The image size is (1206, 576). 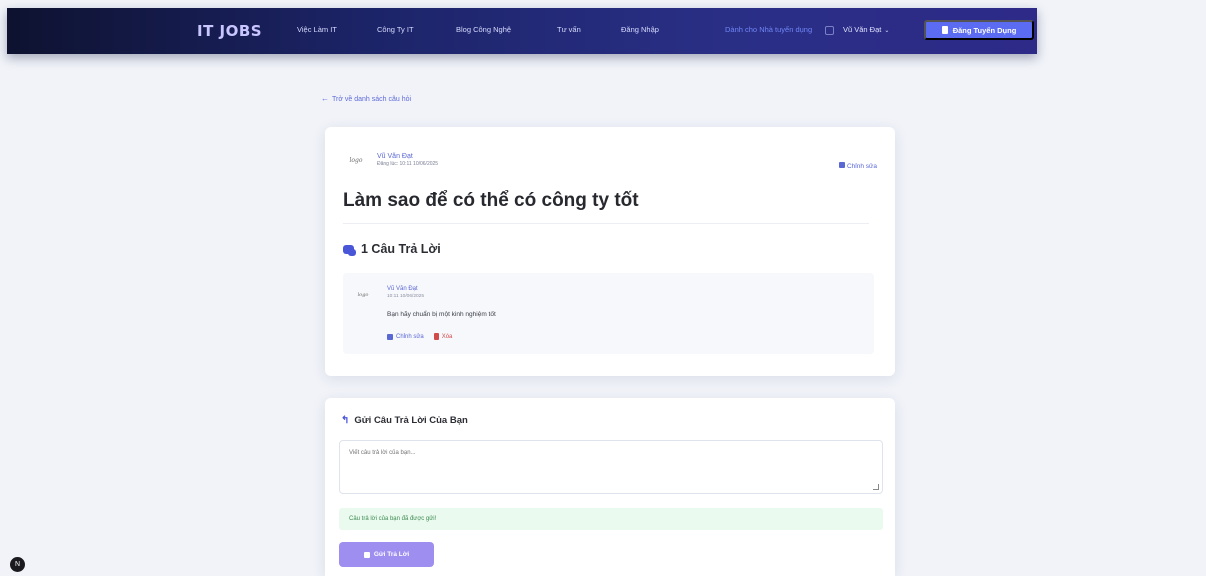 I want to click on answer-author: Vũ Văn Đạt, so click(x=402, y=289).